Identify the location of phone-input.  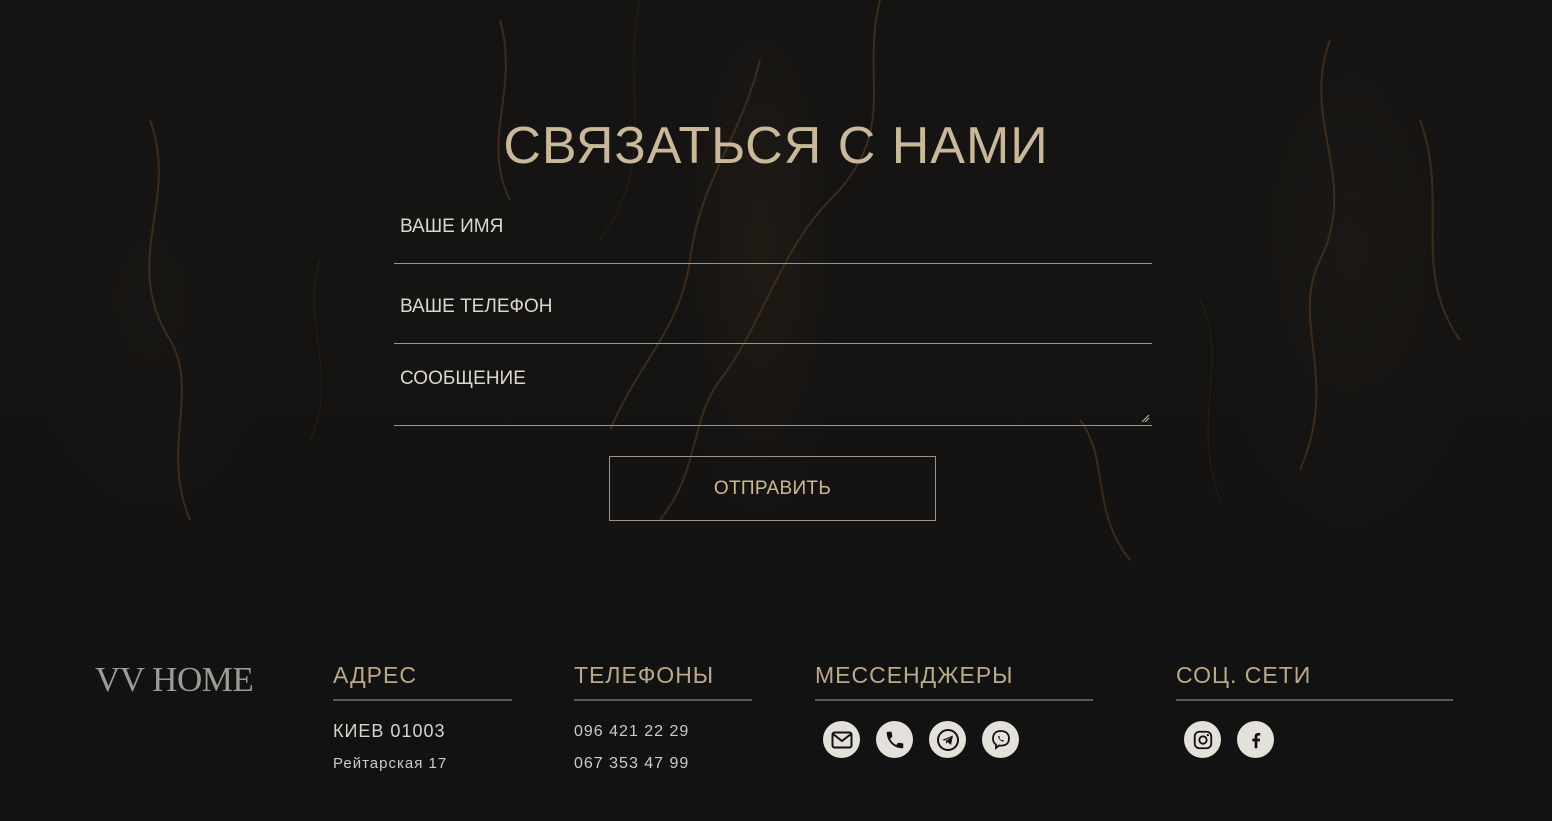
(773, 307).